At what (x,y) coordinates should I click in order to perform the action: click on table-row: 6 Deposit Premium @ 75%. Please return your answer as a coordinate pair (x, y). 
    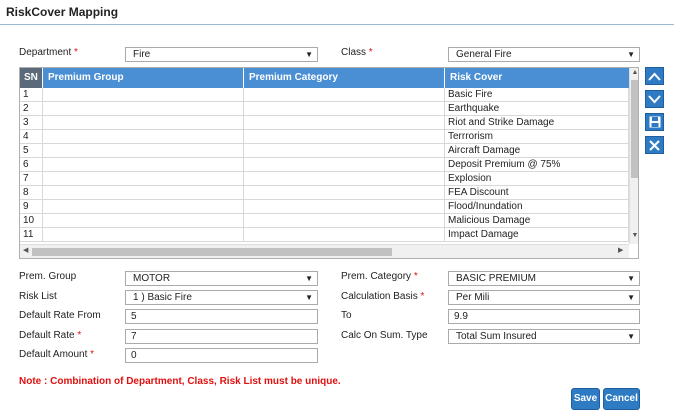
    Looking at the image, I should click on (324, 165).